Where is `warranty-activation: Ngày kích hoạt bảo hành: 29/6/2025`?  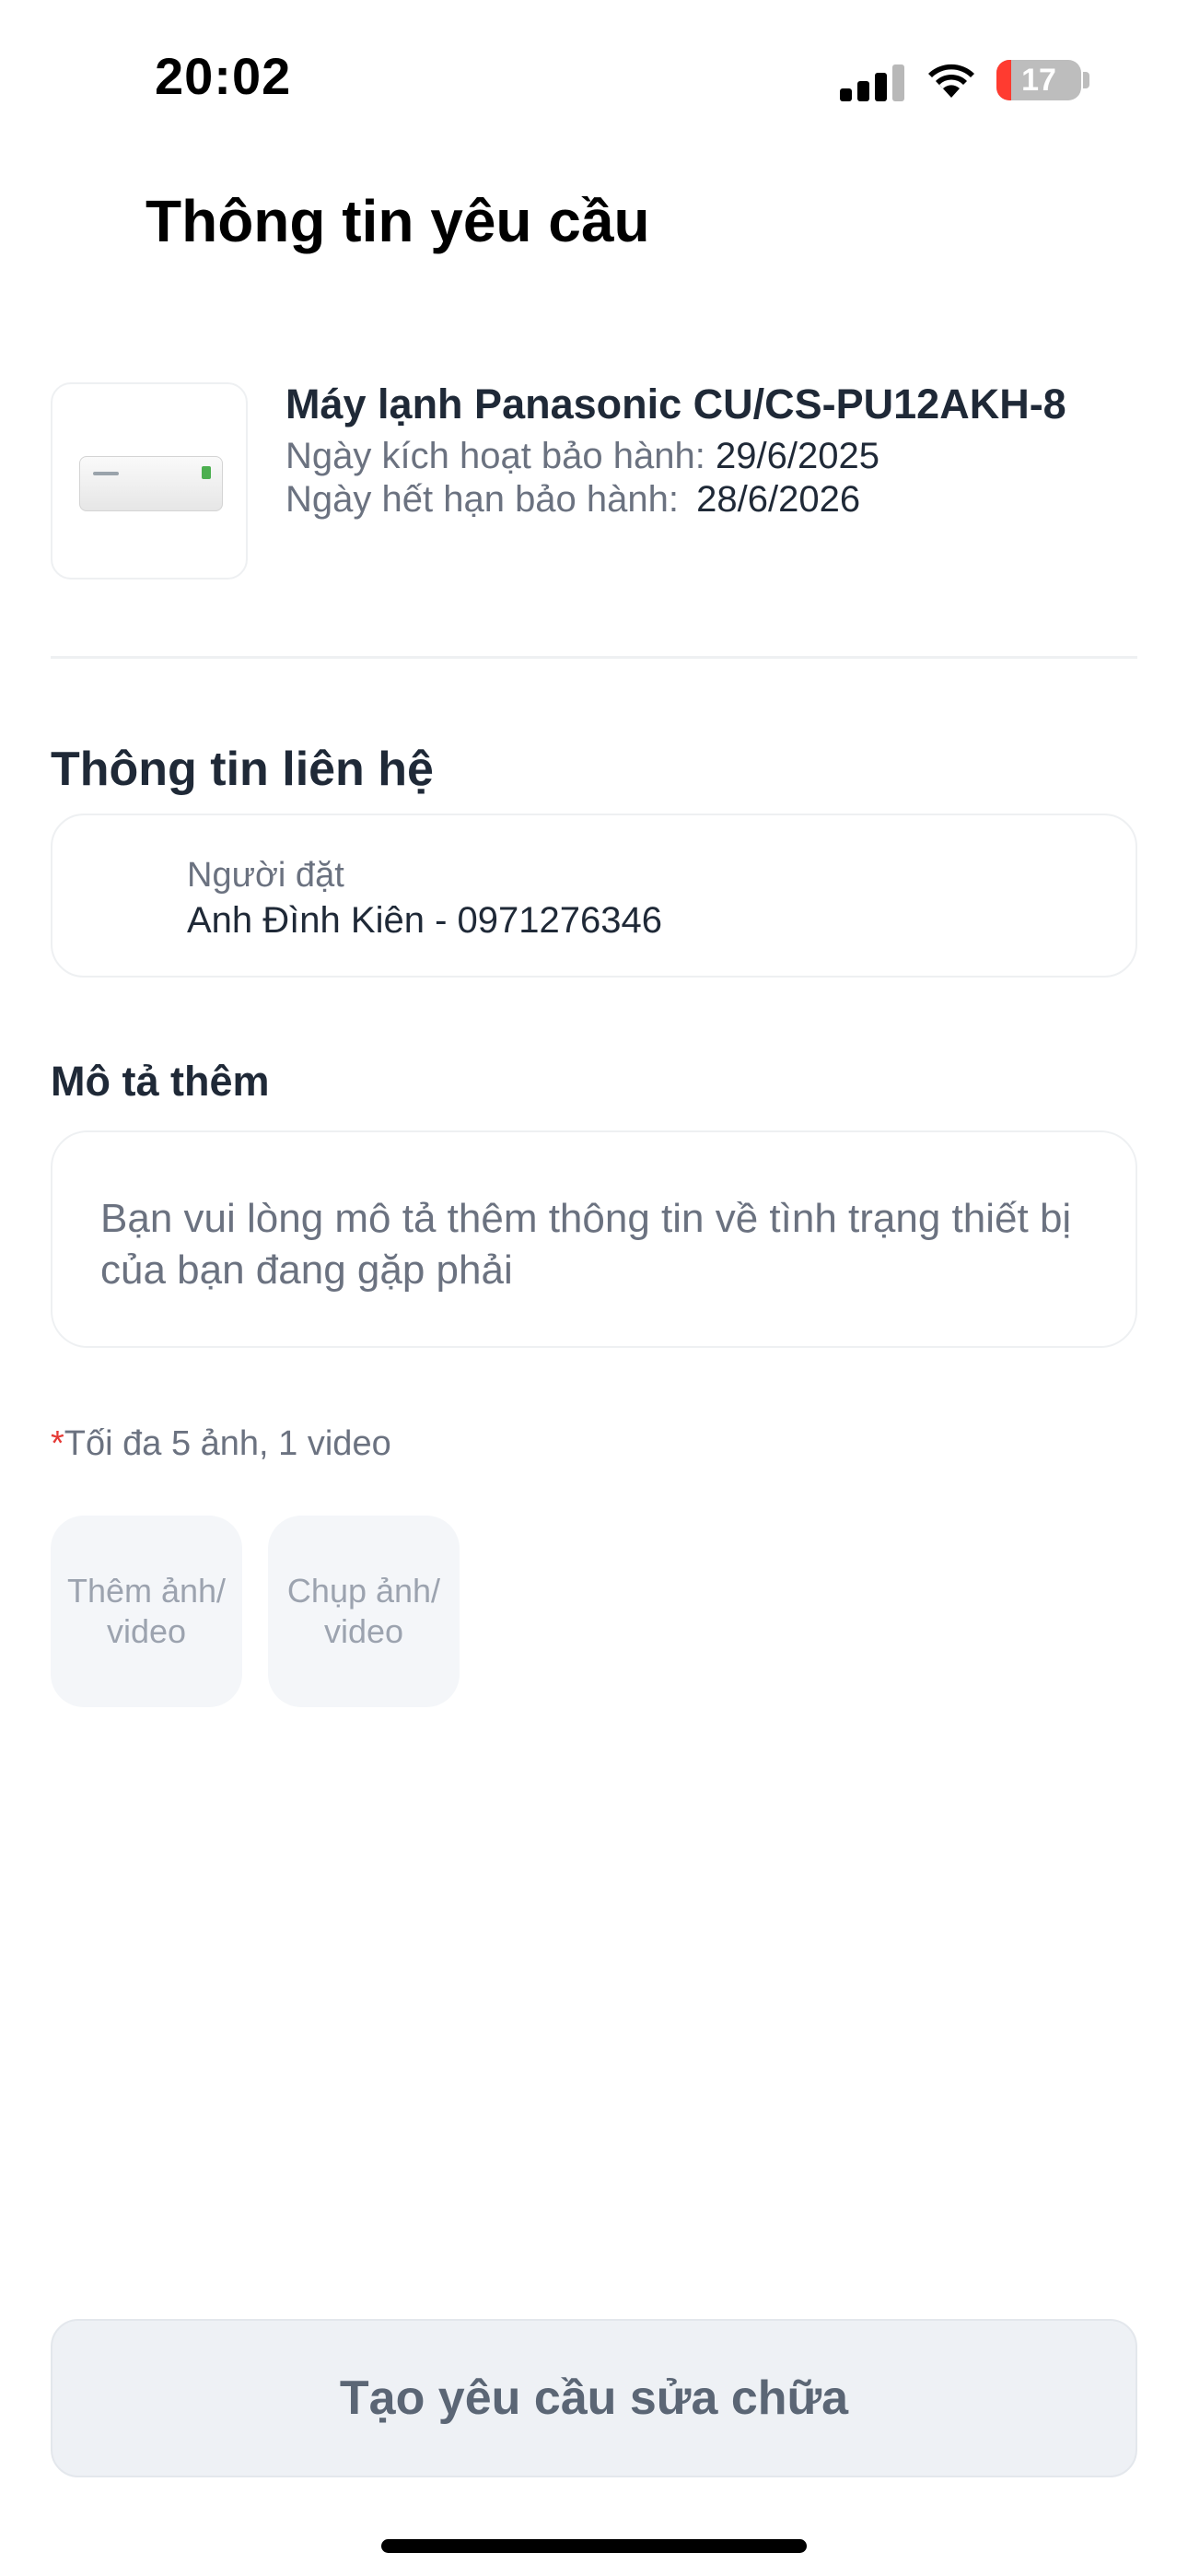 warranty-activation: Ngày kích hoạt bảo hành: 29/6/2025 is located at coordinates (582, 456).